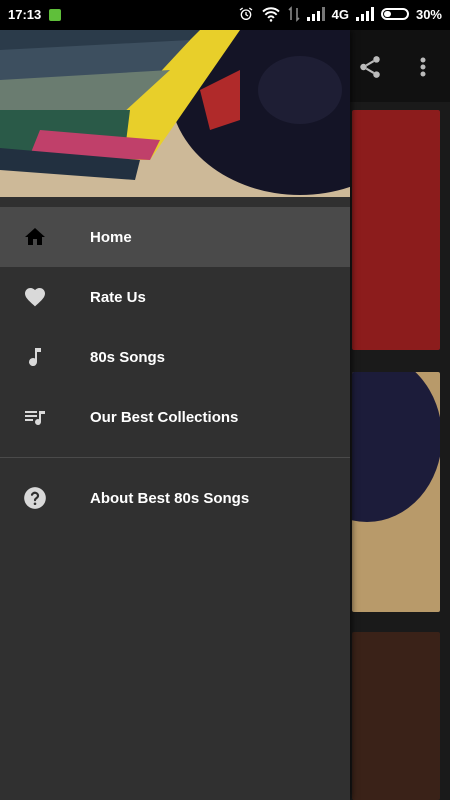 This screenshot has width=450, height=800. I want to click on nav-item-rate-us: Rate Us, so click(175, 297).